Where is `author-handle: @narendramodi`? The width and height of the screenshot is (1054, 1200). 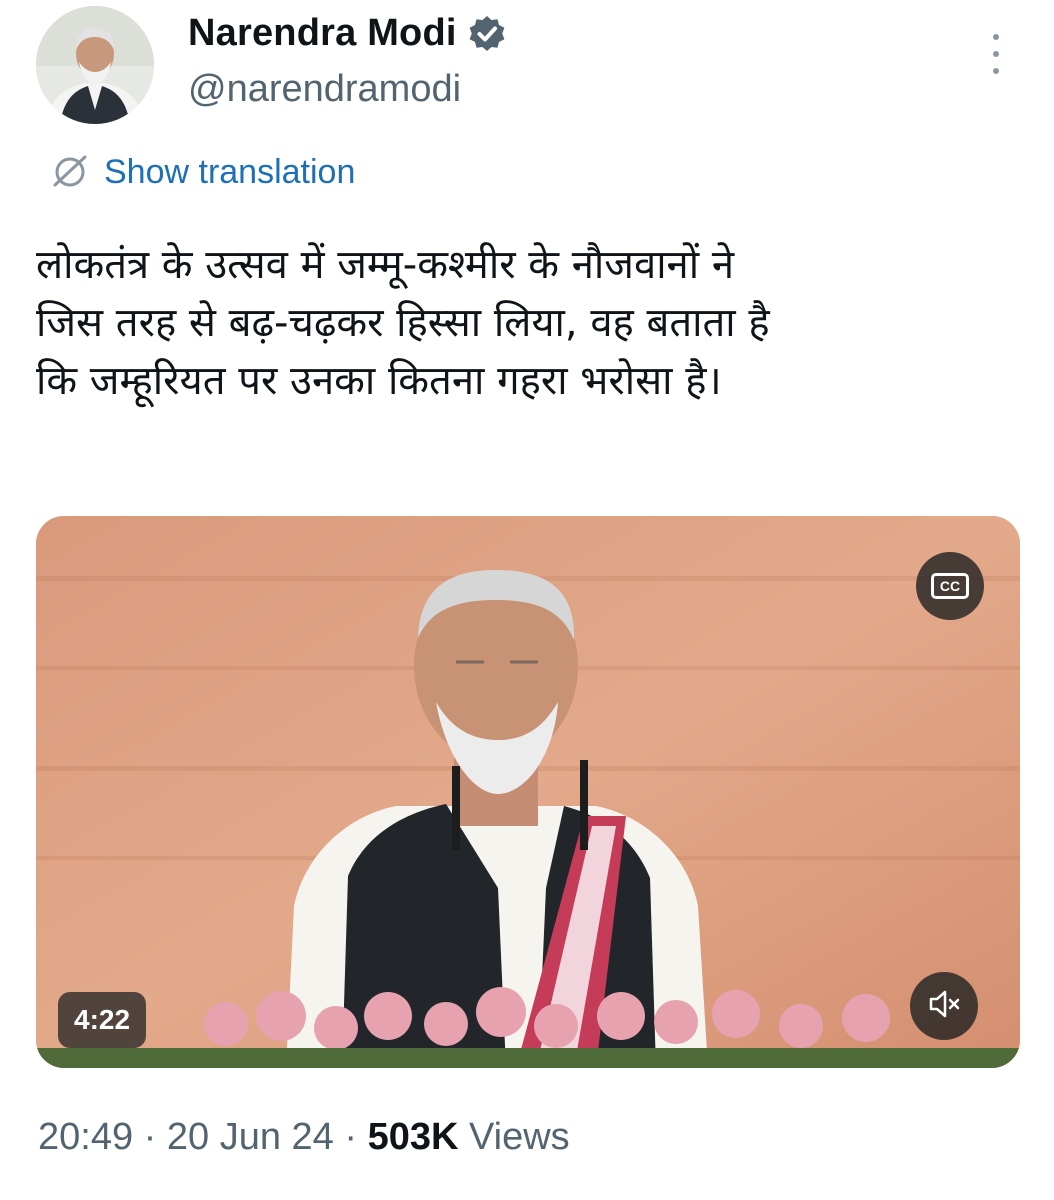 author-handle: @narendramodi is located at coordinates (324, 89).